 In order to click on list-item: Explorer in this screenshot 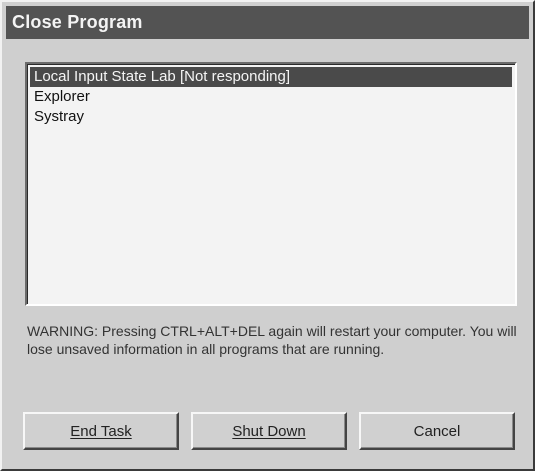, I will do `click(271, 97)`.